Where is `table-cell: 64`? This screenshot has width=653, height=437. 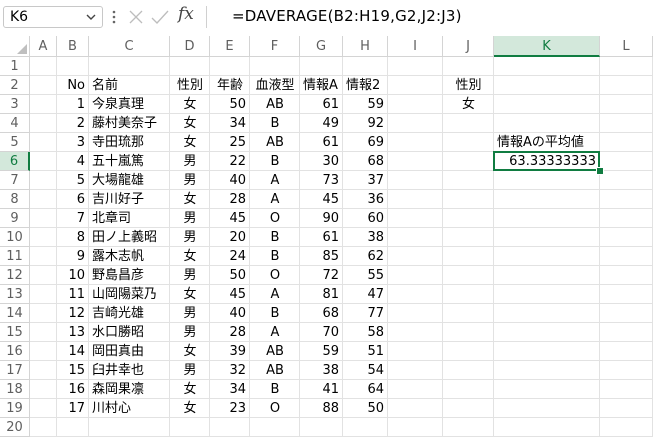
table-cell: 64 is located at coordinates (365, 389).